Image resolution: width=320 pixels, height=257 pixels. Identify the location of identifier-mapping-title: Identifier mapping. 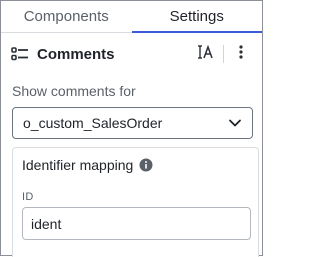
(87, 165).